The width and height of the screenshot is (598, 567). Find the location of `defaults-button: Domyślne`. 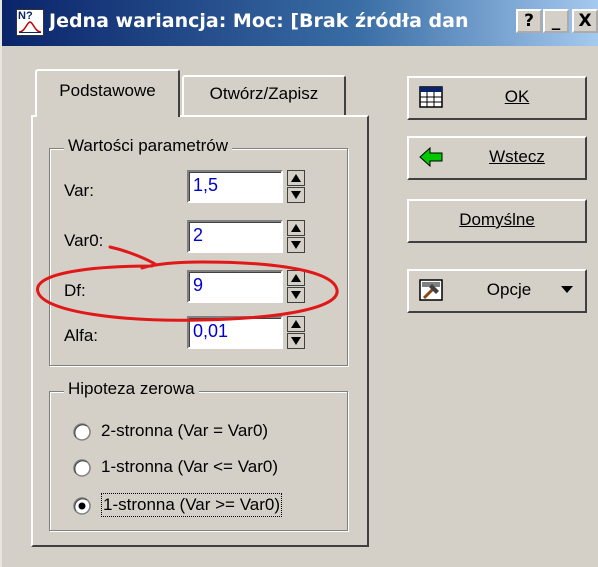

defaults-button: Domyślne is located at coordinates (497, 221).